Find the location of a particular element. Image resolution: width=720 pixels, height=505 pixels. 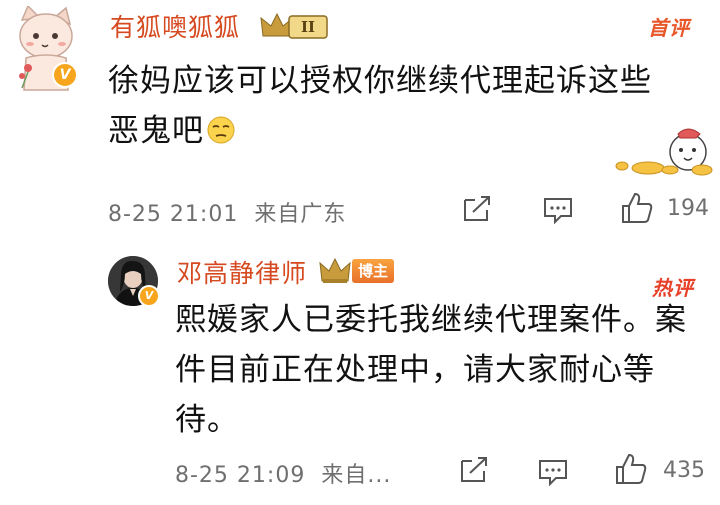

money-sticker-icon is located at coordinates (664, 152).